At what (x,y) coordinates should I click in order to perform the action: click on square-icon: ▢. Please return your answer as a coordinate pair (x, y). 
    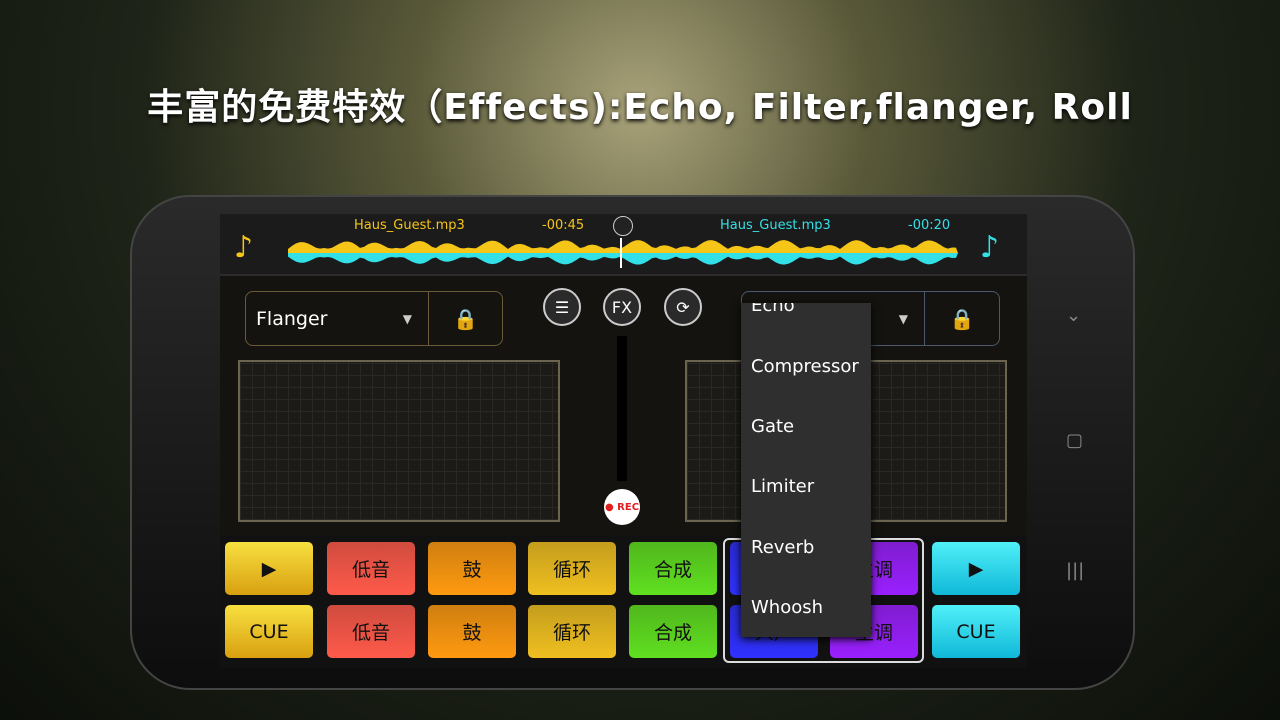
    Looking at the image, I should click on (1074, 440).